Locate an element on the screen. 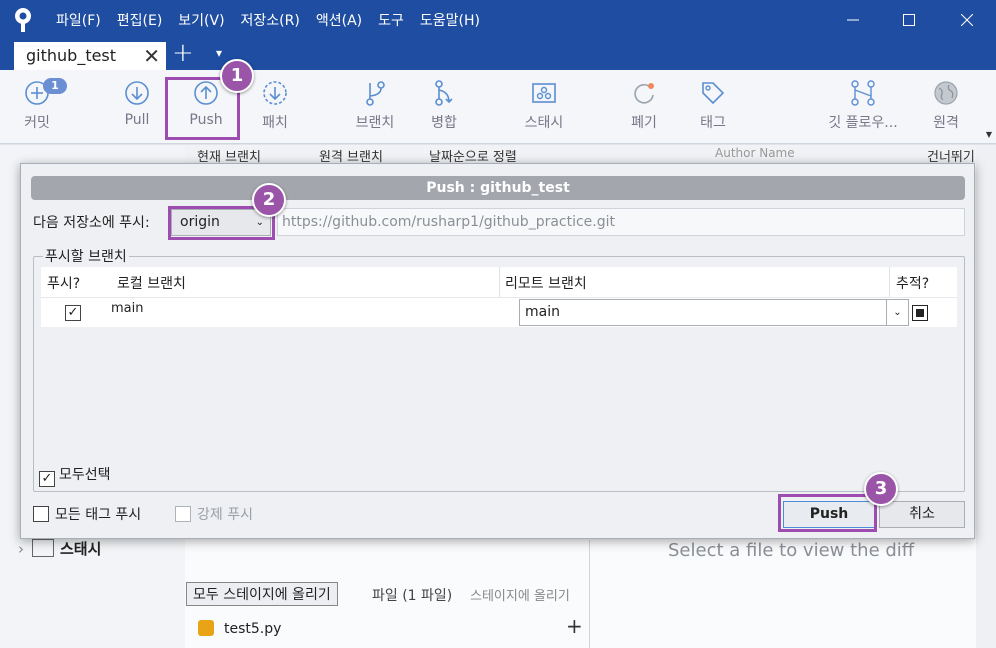 Image resolution: width=996 pixels, height=648 pixels. check-icon: ✓ is located at coordinates (73, 313).